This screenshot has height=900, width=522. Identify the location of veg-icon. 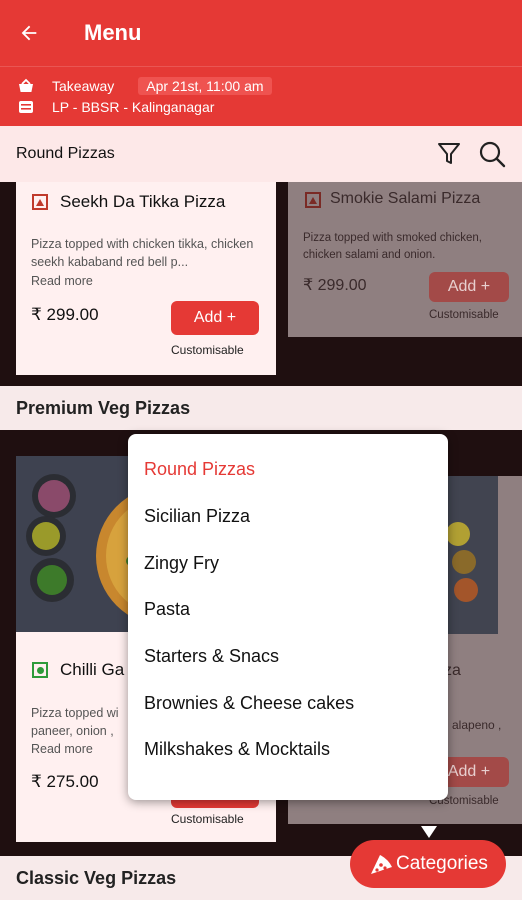
(40, 670).